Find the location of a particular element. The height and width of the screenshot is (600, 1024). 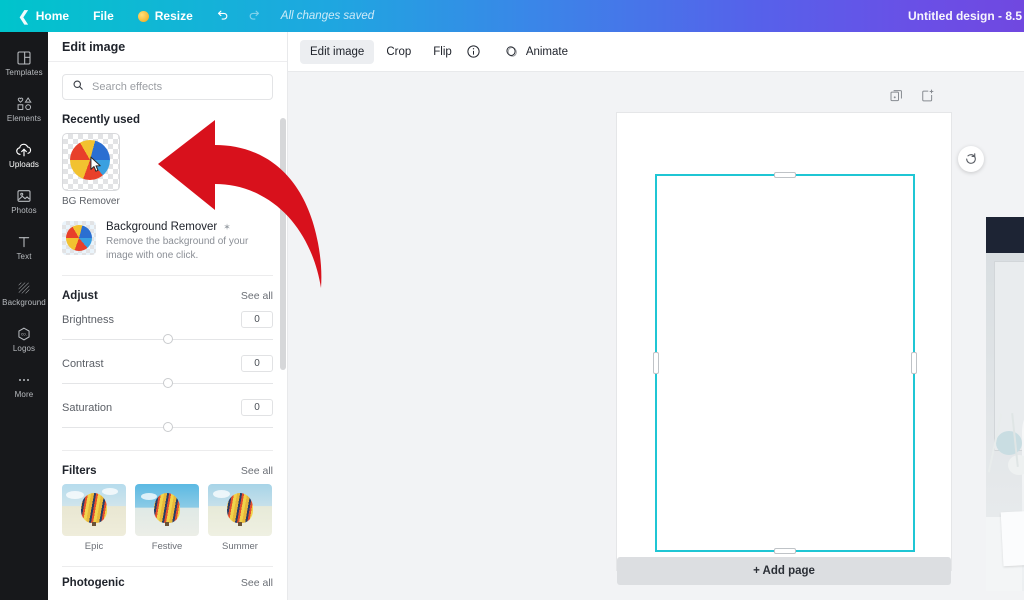

sidebar-item-photos: Photos is located at coordinates (24, 201).